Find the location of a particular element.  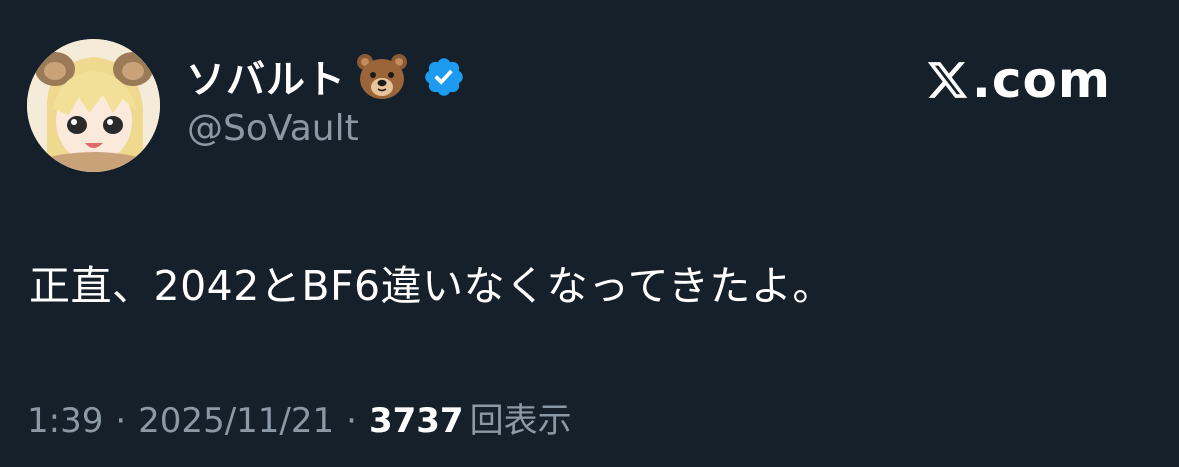

tweet-time: 1:39 is located at coordinates (65, 421).